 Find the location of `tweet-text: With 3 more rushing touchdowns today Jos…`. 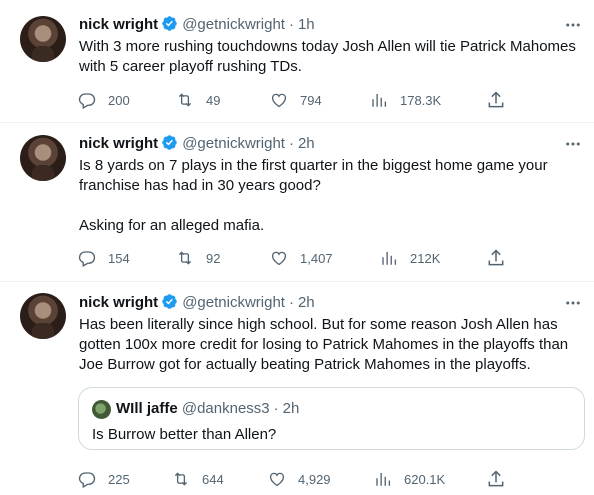

tweet-text: With 3 more rushing touchdowns today Jos… is located at coordinates (327, 56).